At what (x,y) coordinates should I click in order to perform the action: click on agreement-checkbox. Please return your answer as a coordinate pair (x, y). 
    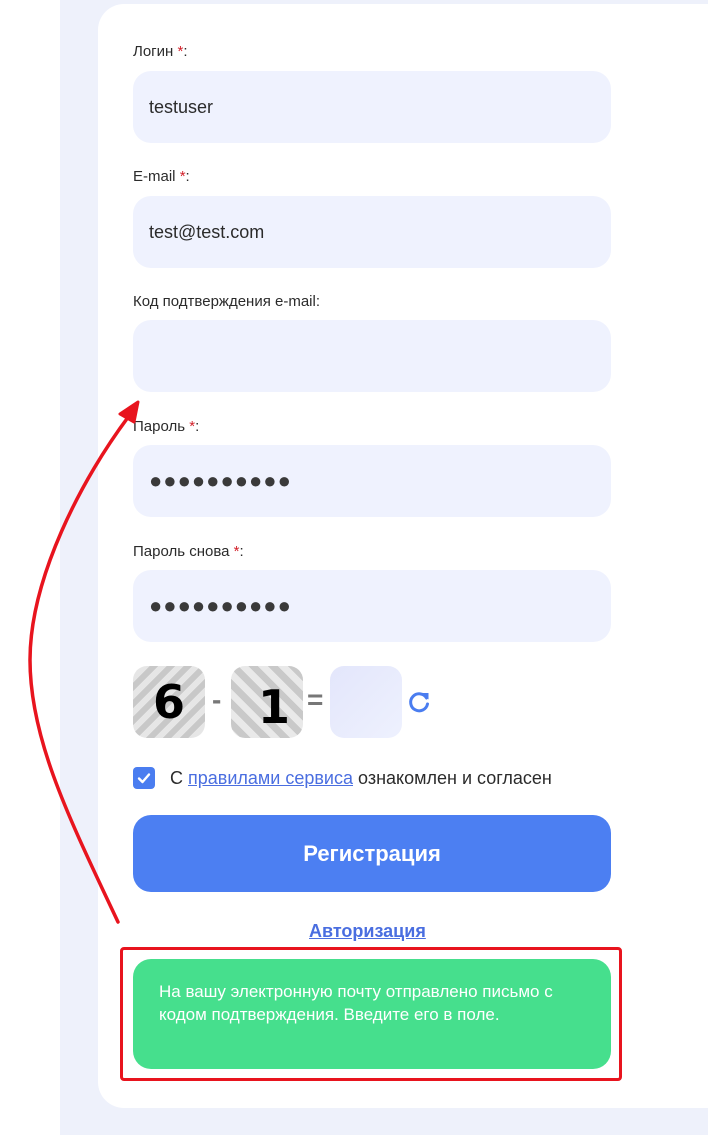
    Looking at the image, I should click on (144, 778).